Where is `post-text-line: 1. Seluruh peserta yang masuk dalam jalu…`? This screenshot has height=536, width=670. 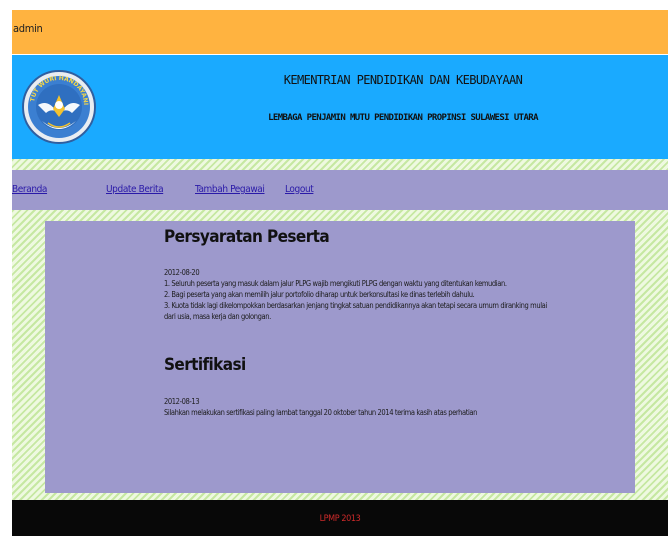 post-text-line: 1. Seluruh peserta yang masuk dalam jalu… is located at coordinates (335, 283).